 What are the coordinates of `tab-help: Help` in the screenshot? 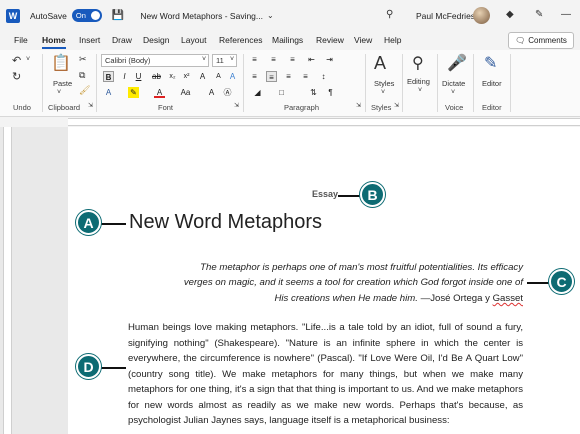 It's located at (392, 40).